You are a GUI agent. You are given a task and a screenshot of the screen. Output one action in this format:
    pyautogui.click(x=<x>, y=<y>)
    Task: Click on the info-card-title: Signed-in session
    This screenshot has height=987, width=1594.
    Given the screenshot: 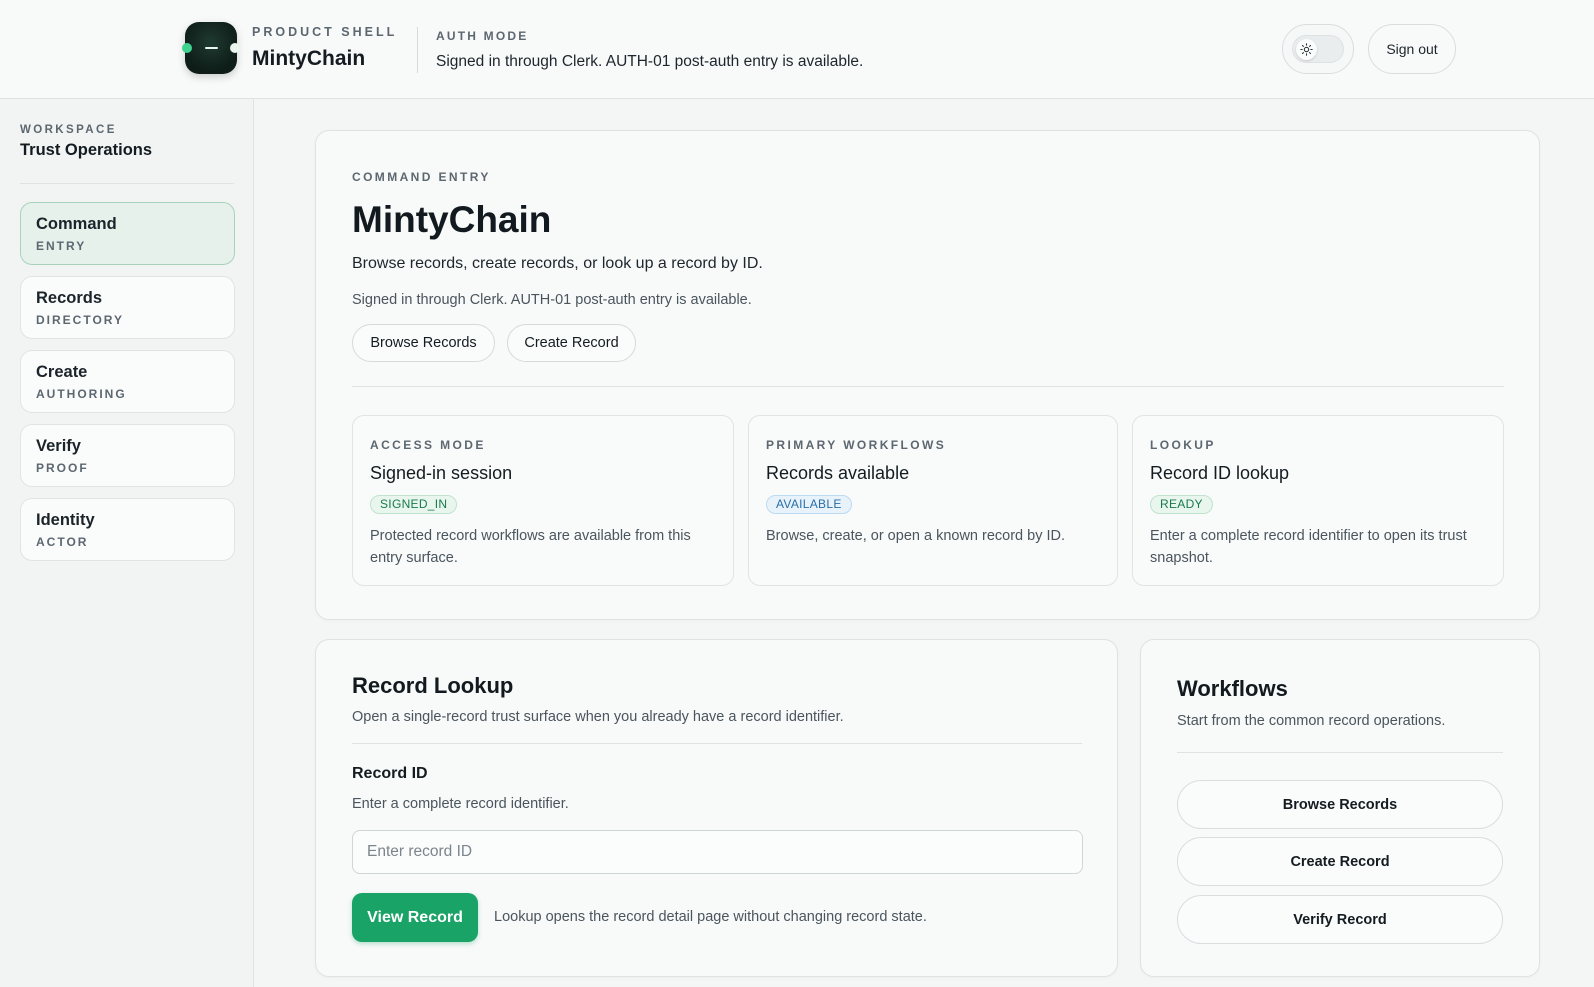 What is the action you would take?
    pyautogui.click(x=441, y=473)
    